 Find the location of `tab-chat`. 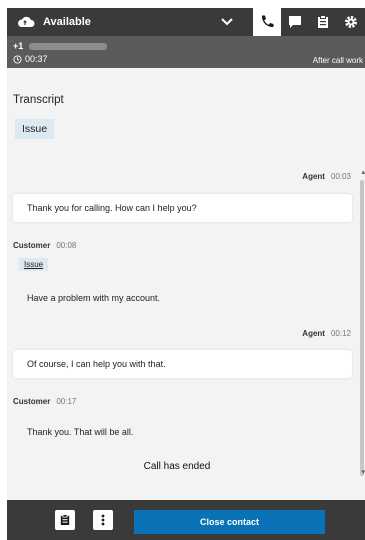

tab-chat is located at coordinates (295, 22).